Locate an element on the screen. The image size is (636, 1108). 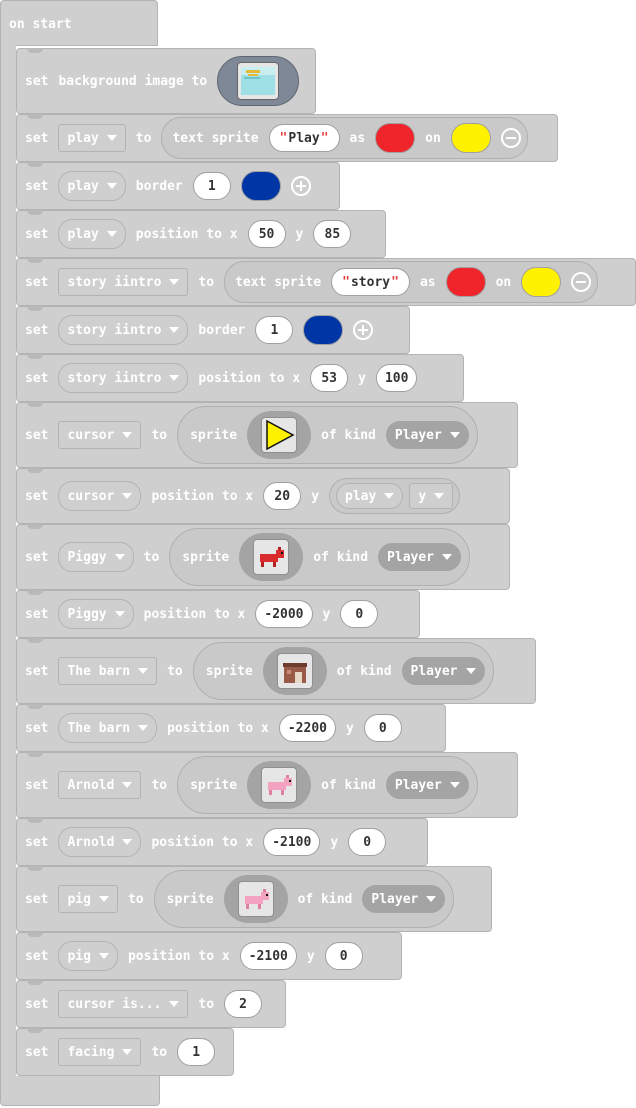
set-cursor-position-block: set cursor position to x 20 y play y is located at coordinates (263, 496).